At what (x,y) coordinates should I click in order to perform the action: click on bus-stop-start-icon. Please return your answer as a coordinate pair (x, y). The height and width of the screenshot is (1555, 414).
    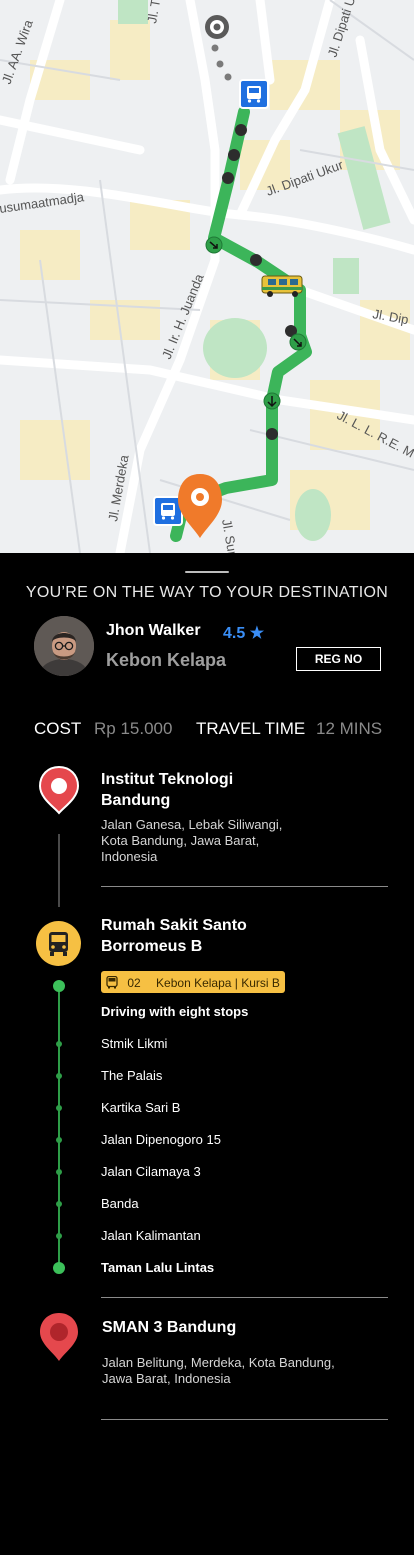
    Looking at the image, I should click on (254, 94).